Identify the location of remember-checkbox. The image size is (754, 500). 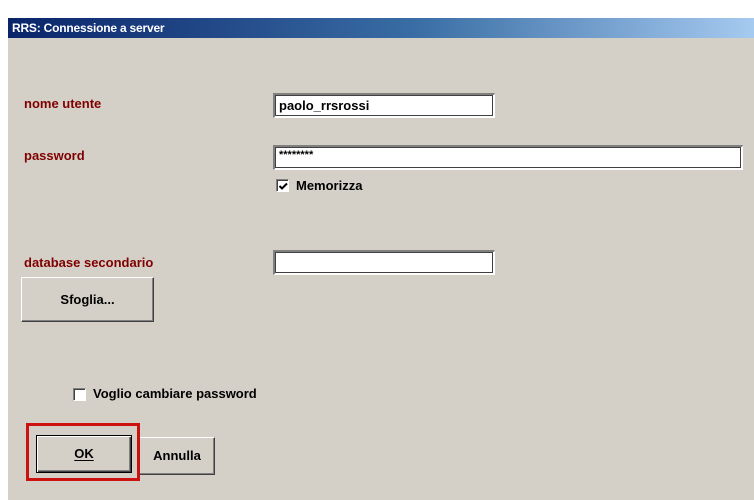
(282, 185).